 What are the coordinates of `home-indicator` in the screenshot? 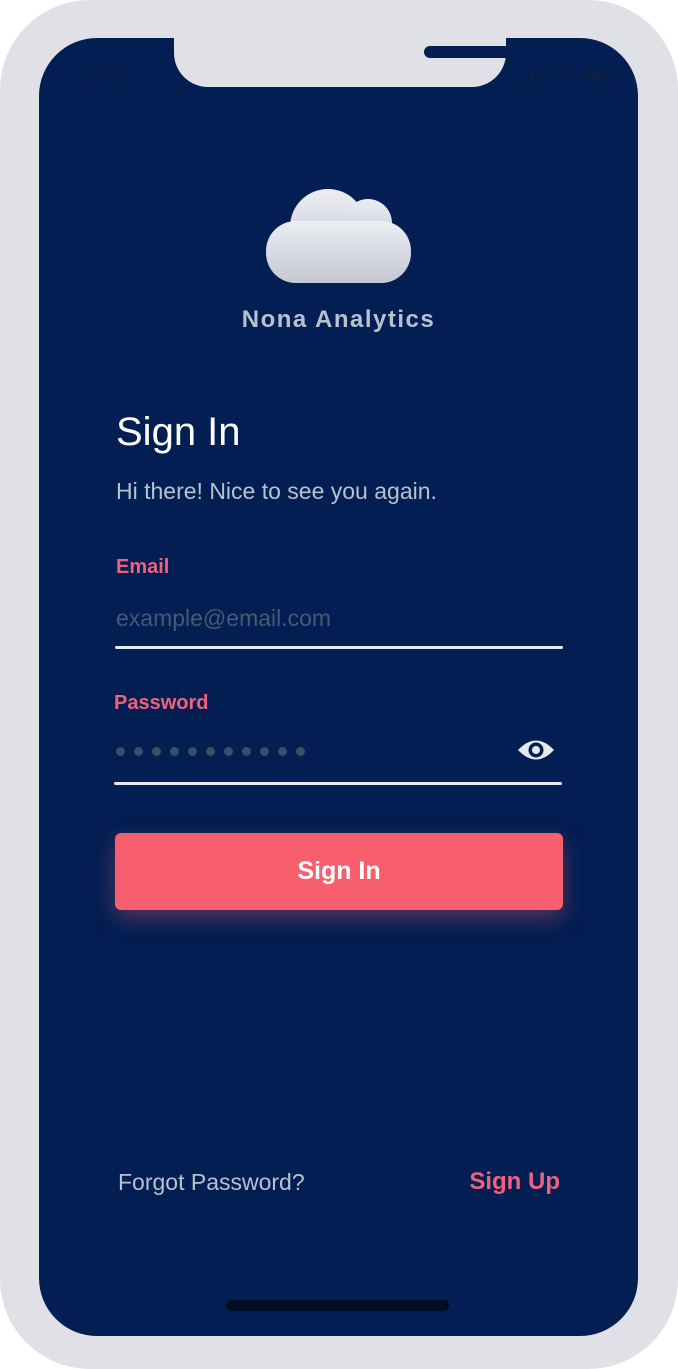 It's located at (337, 1305).